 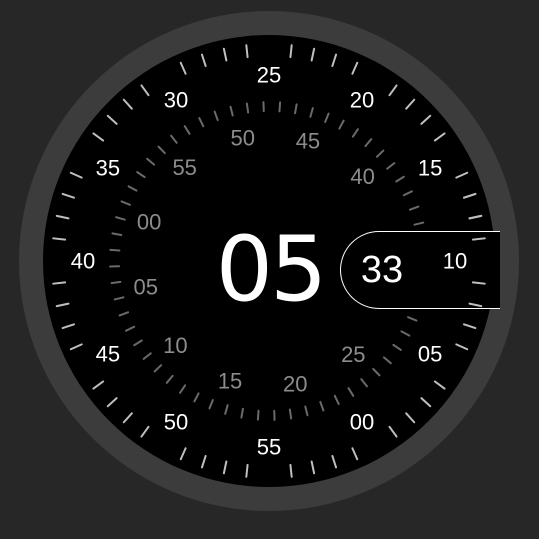 I want to click on outer-ring-label: 10, so click(x=455, y=261).